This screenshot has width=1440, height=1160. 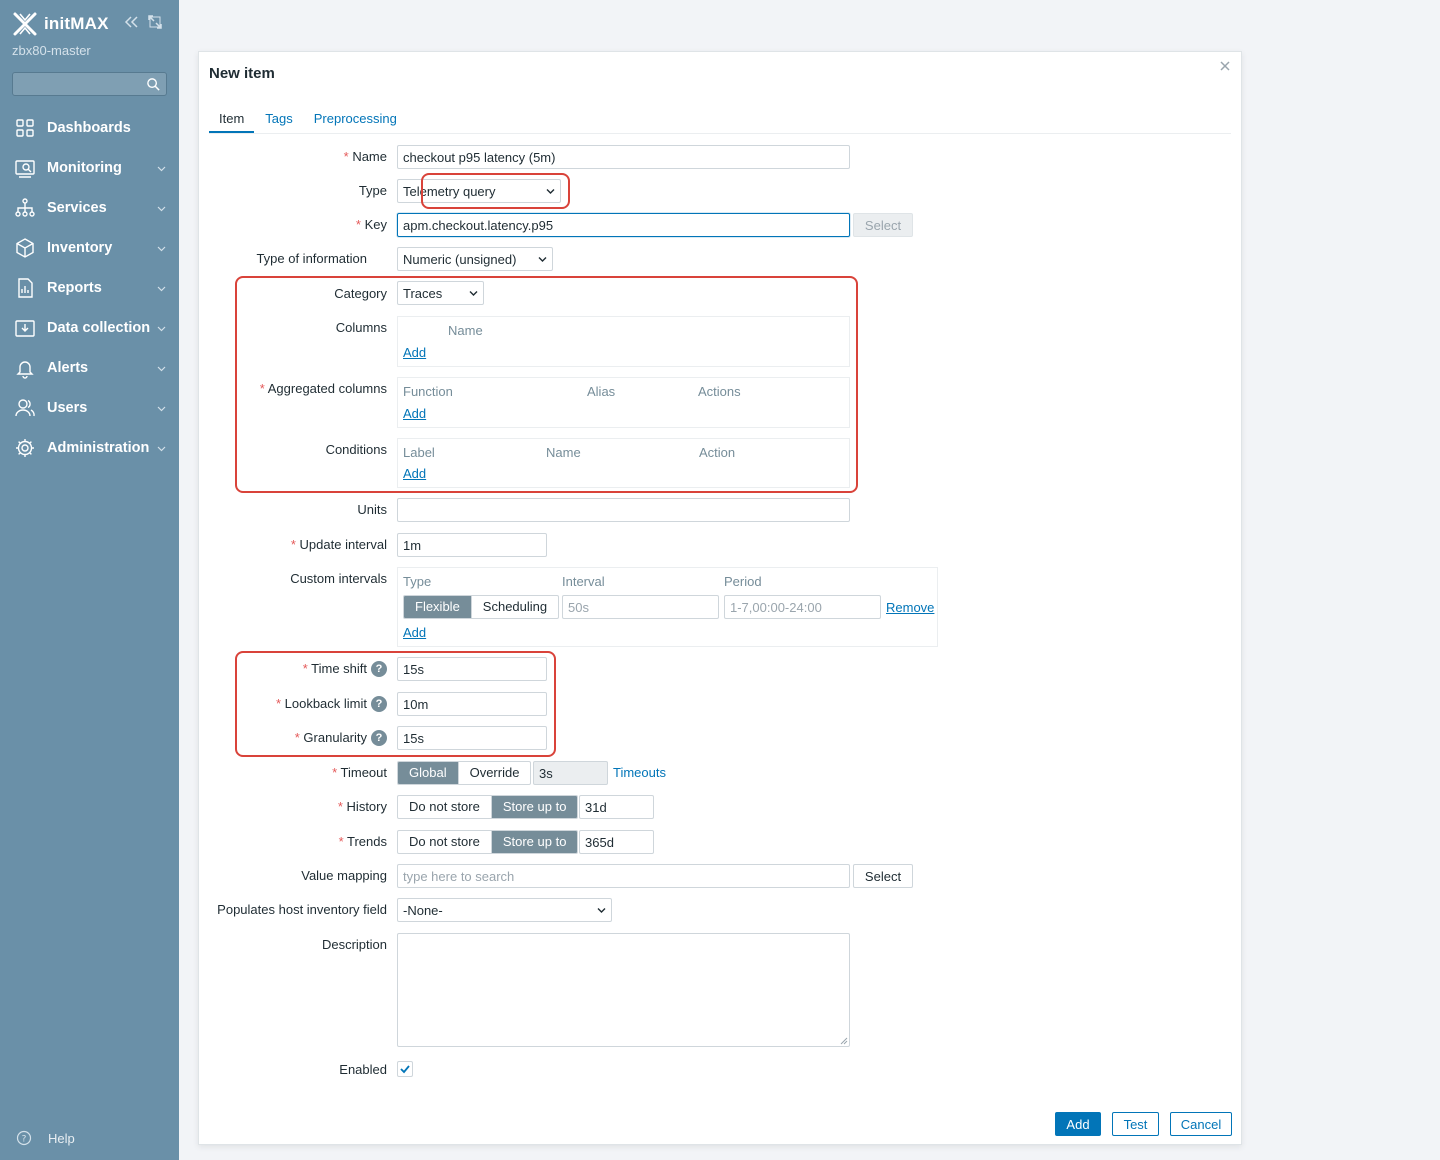 I want to click on type-of-information-select: Numeric (unsigned), so click(x=475, y=259).